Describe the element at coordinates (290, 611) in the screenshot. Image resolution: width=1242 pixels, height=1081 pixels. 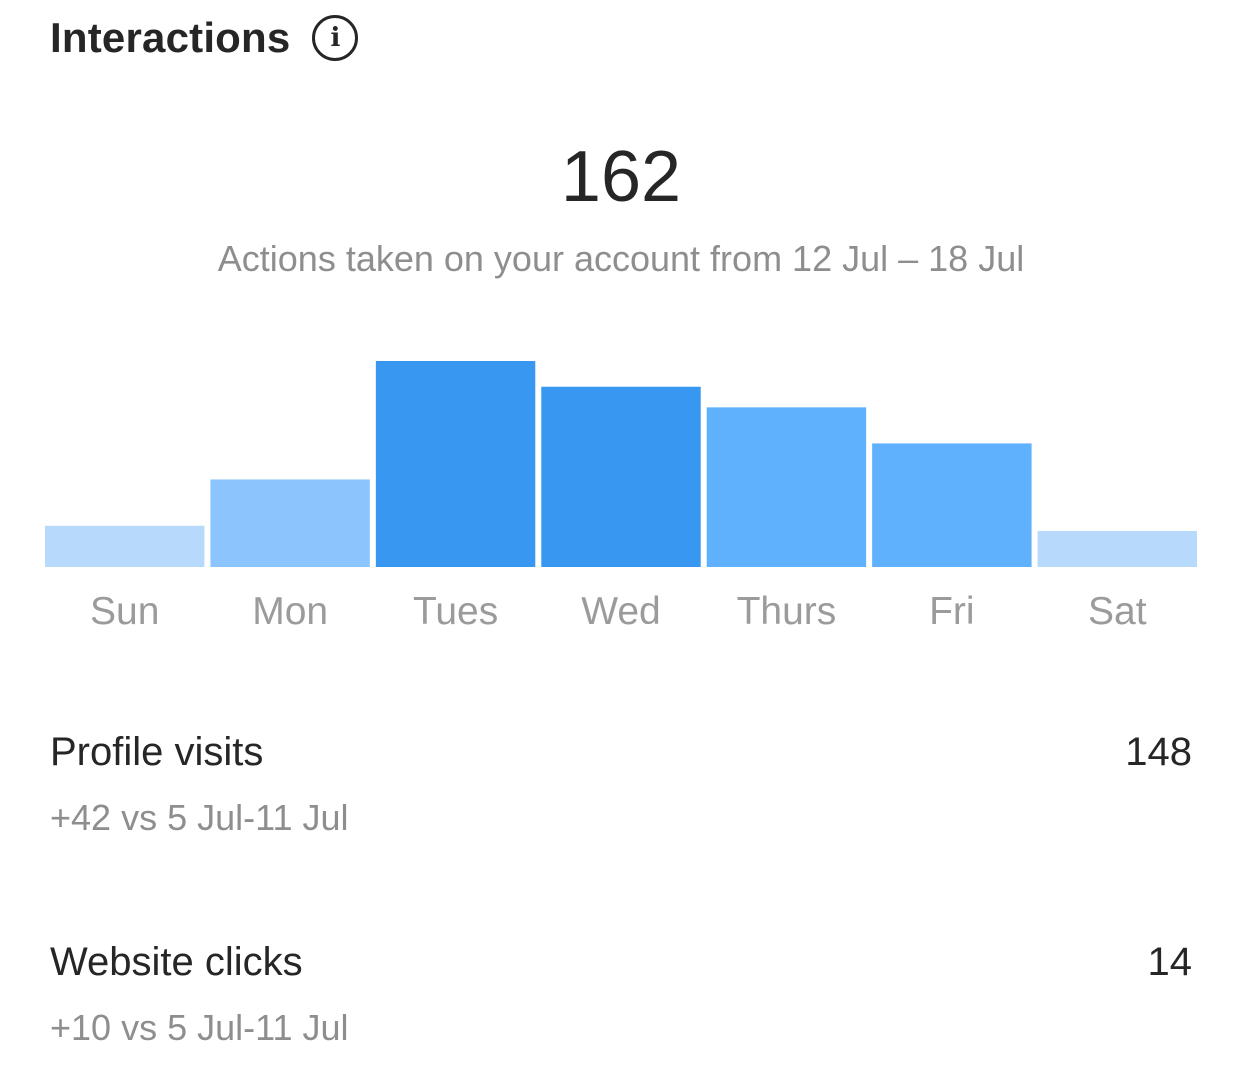
I see `x-tick-label: Mon` at that location.